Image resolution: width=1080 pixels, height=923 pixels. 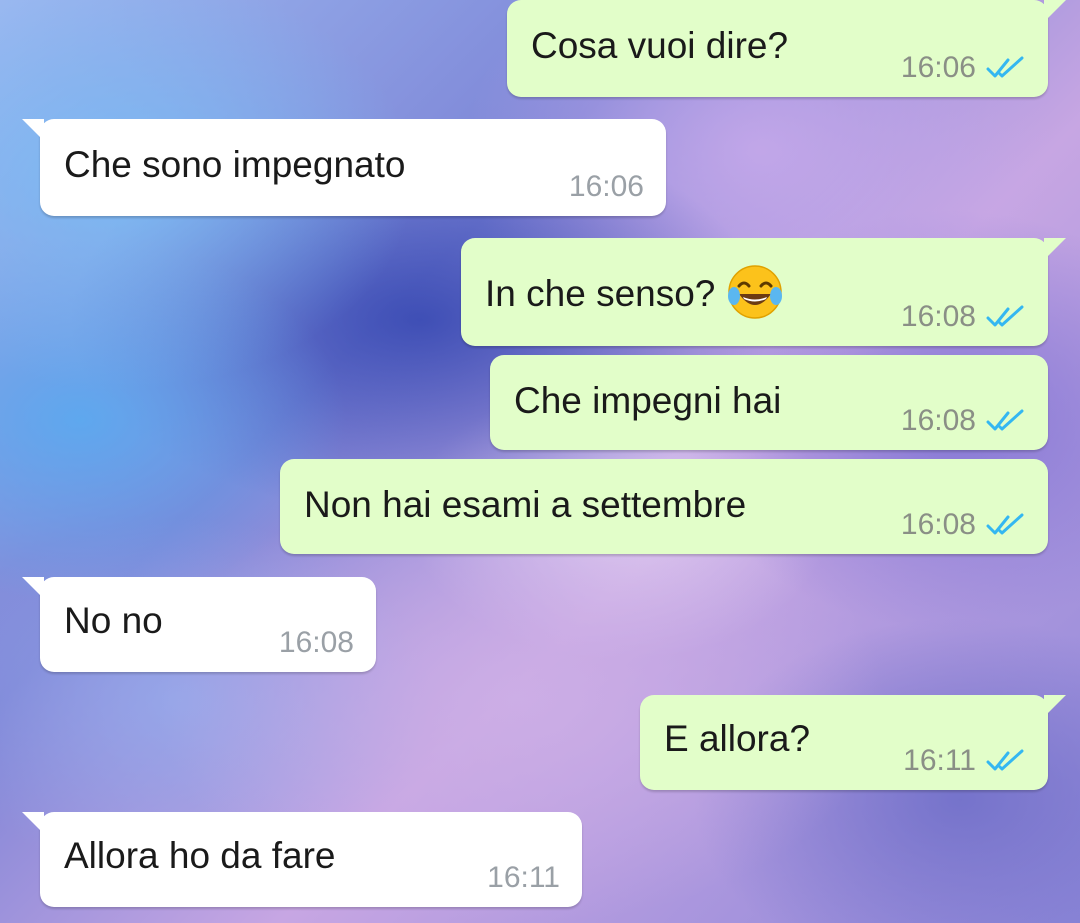 What do you see at coordinates (199, 624) in the screenshot?
I see `message-bubble-incoming: No no 16:08` at bounding box center [199, 624].